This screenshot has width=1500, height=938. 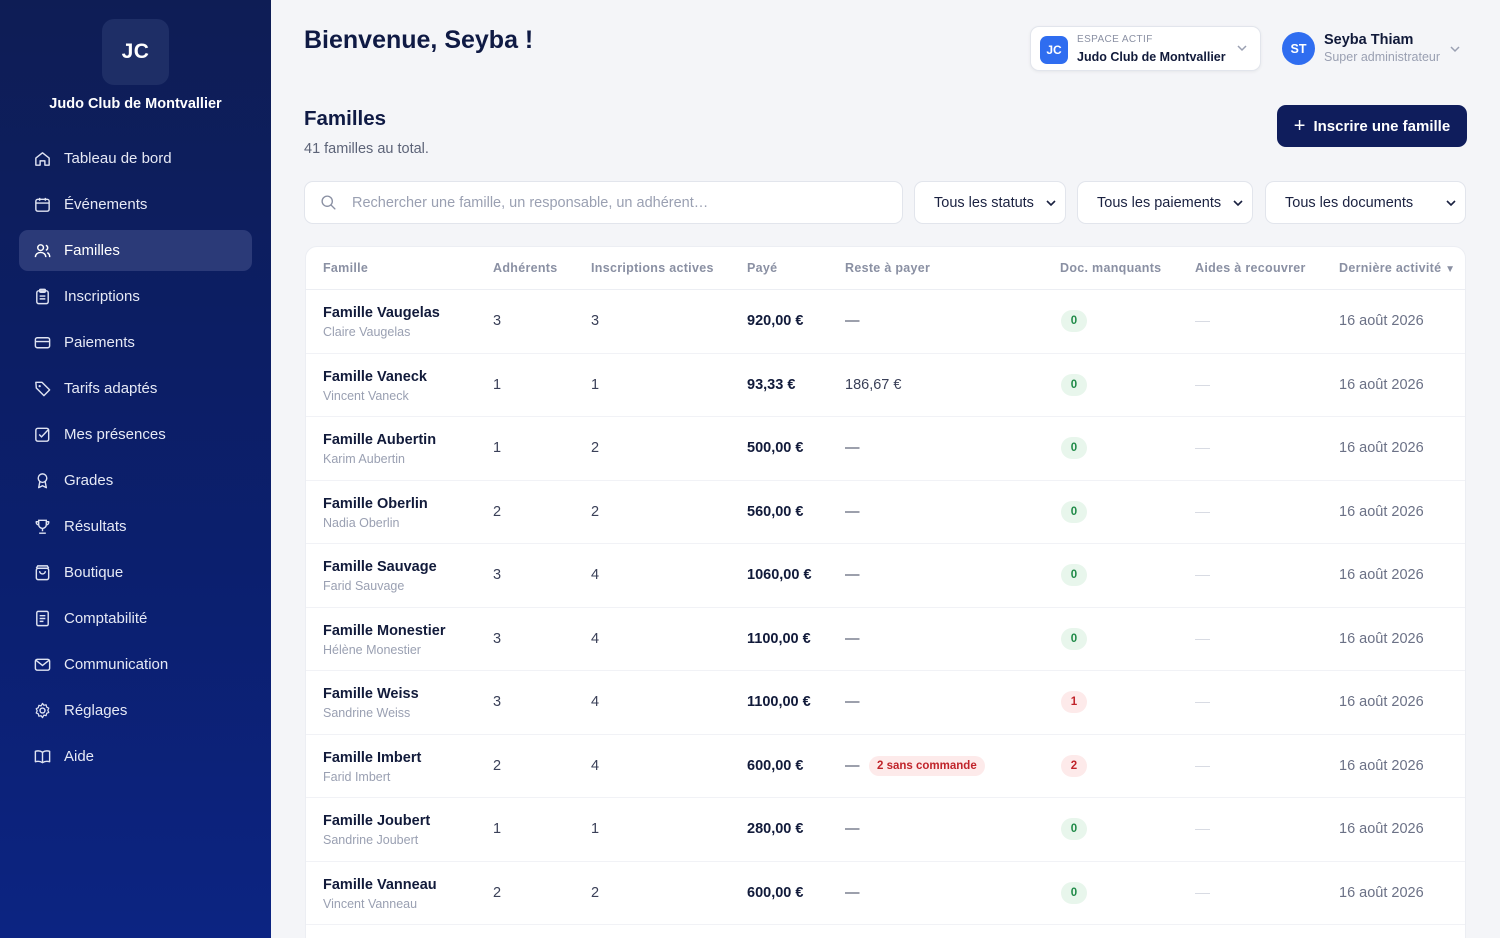 I want to click on family-responsible: Hélène Monestier, so click(x=372, y=649).